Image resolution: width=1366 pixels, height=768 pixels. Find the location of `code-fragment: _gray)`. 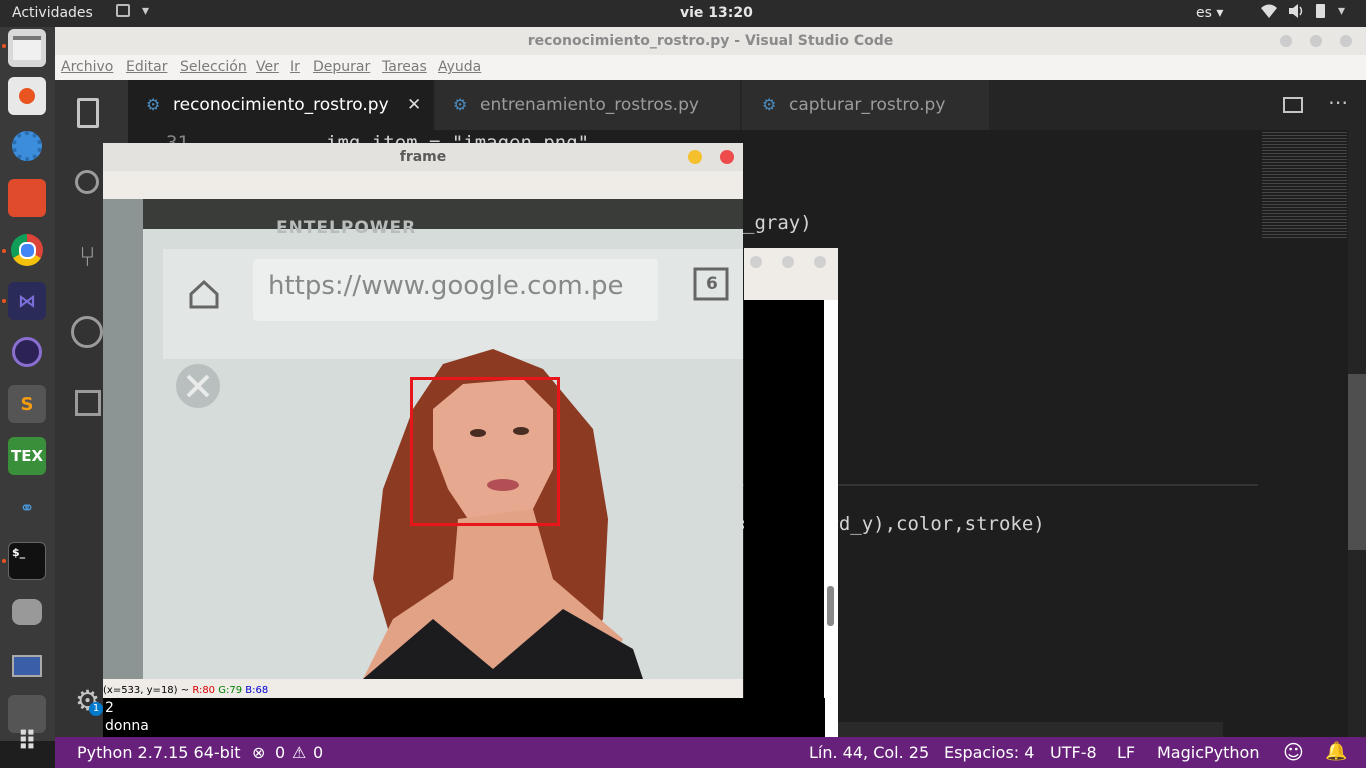

code-fragment: _gray) is located at coordinates (777, 223).